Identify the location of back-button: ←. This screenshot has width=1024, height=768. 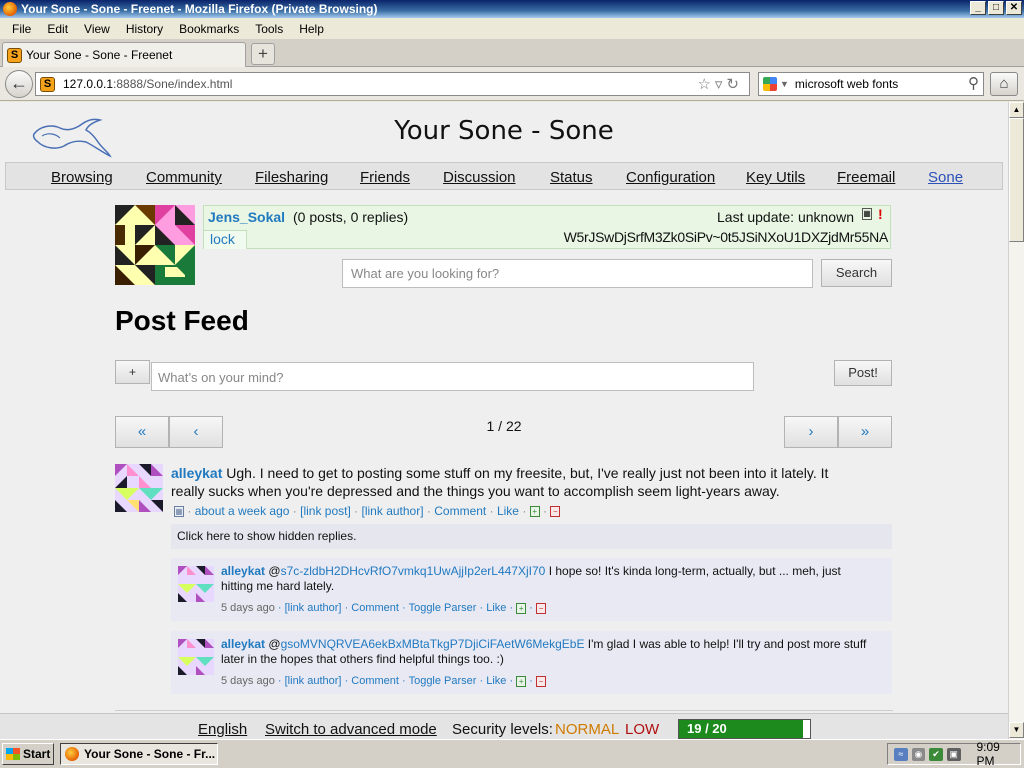
(19, 84).